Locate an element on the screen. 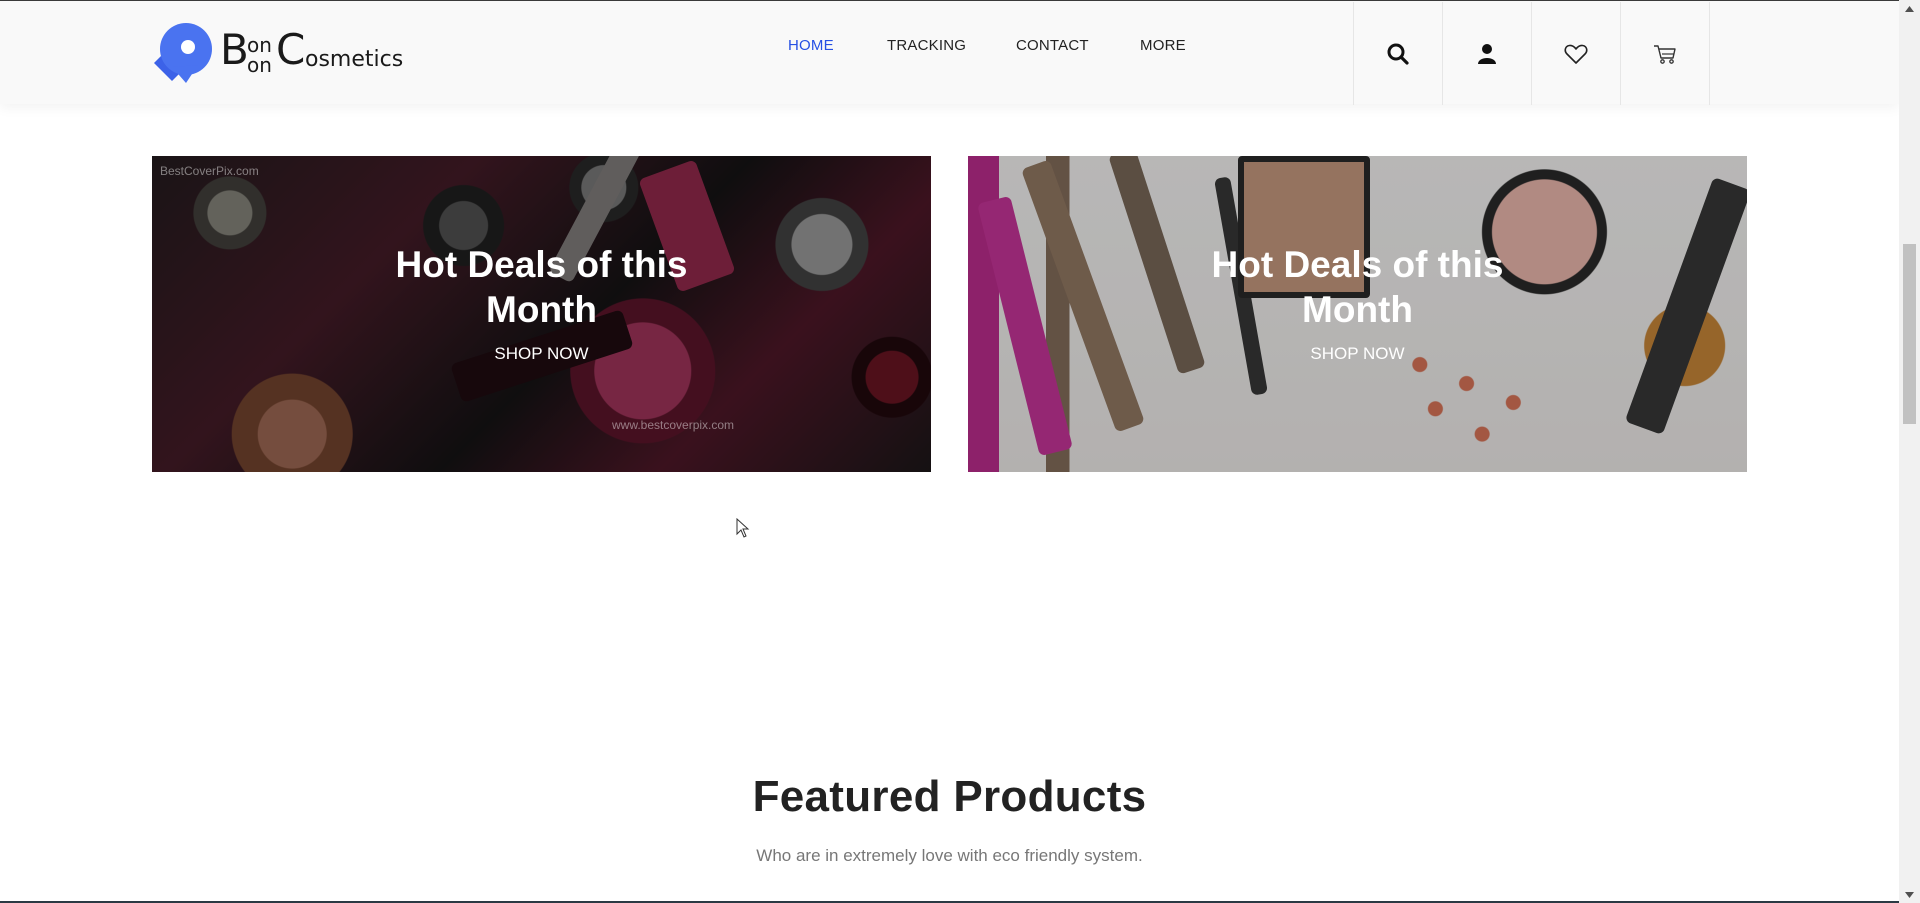 The image size is (1920, 903). cart-button is located at coordinates (1665, 53).